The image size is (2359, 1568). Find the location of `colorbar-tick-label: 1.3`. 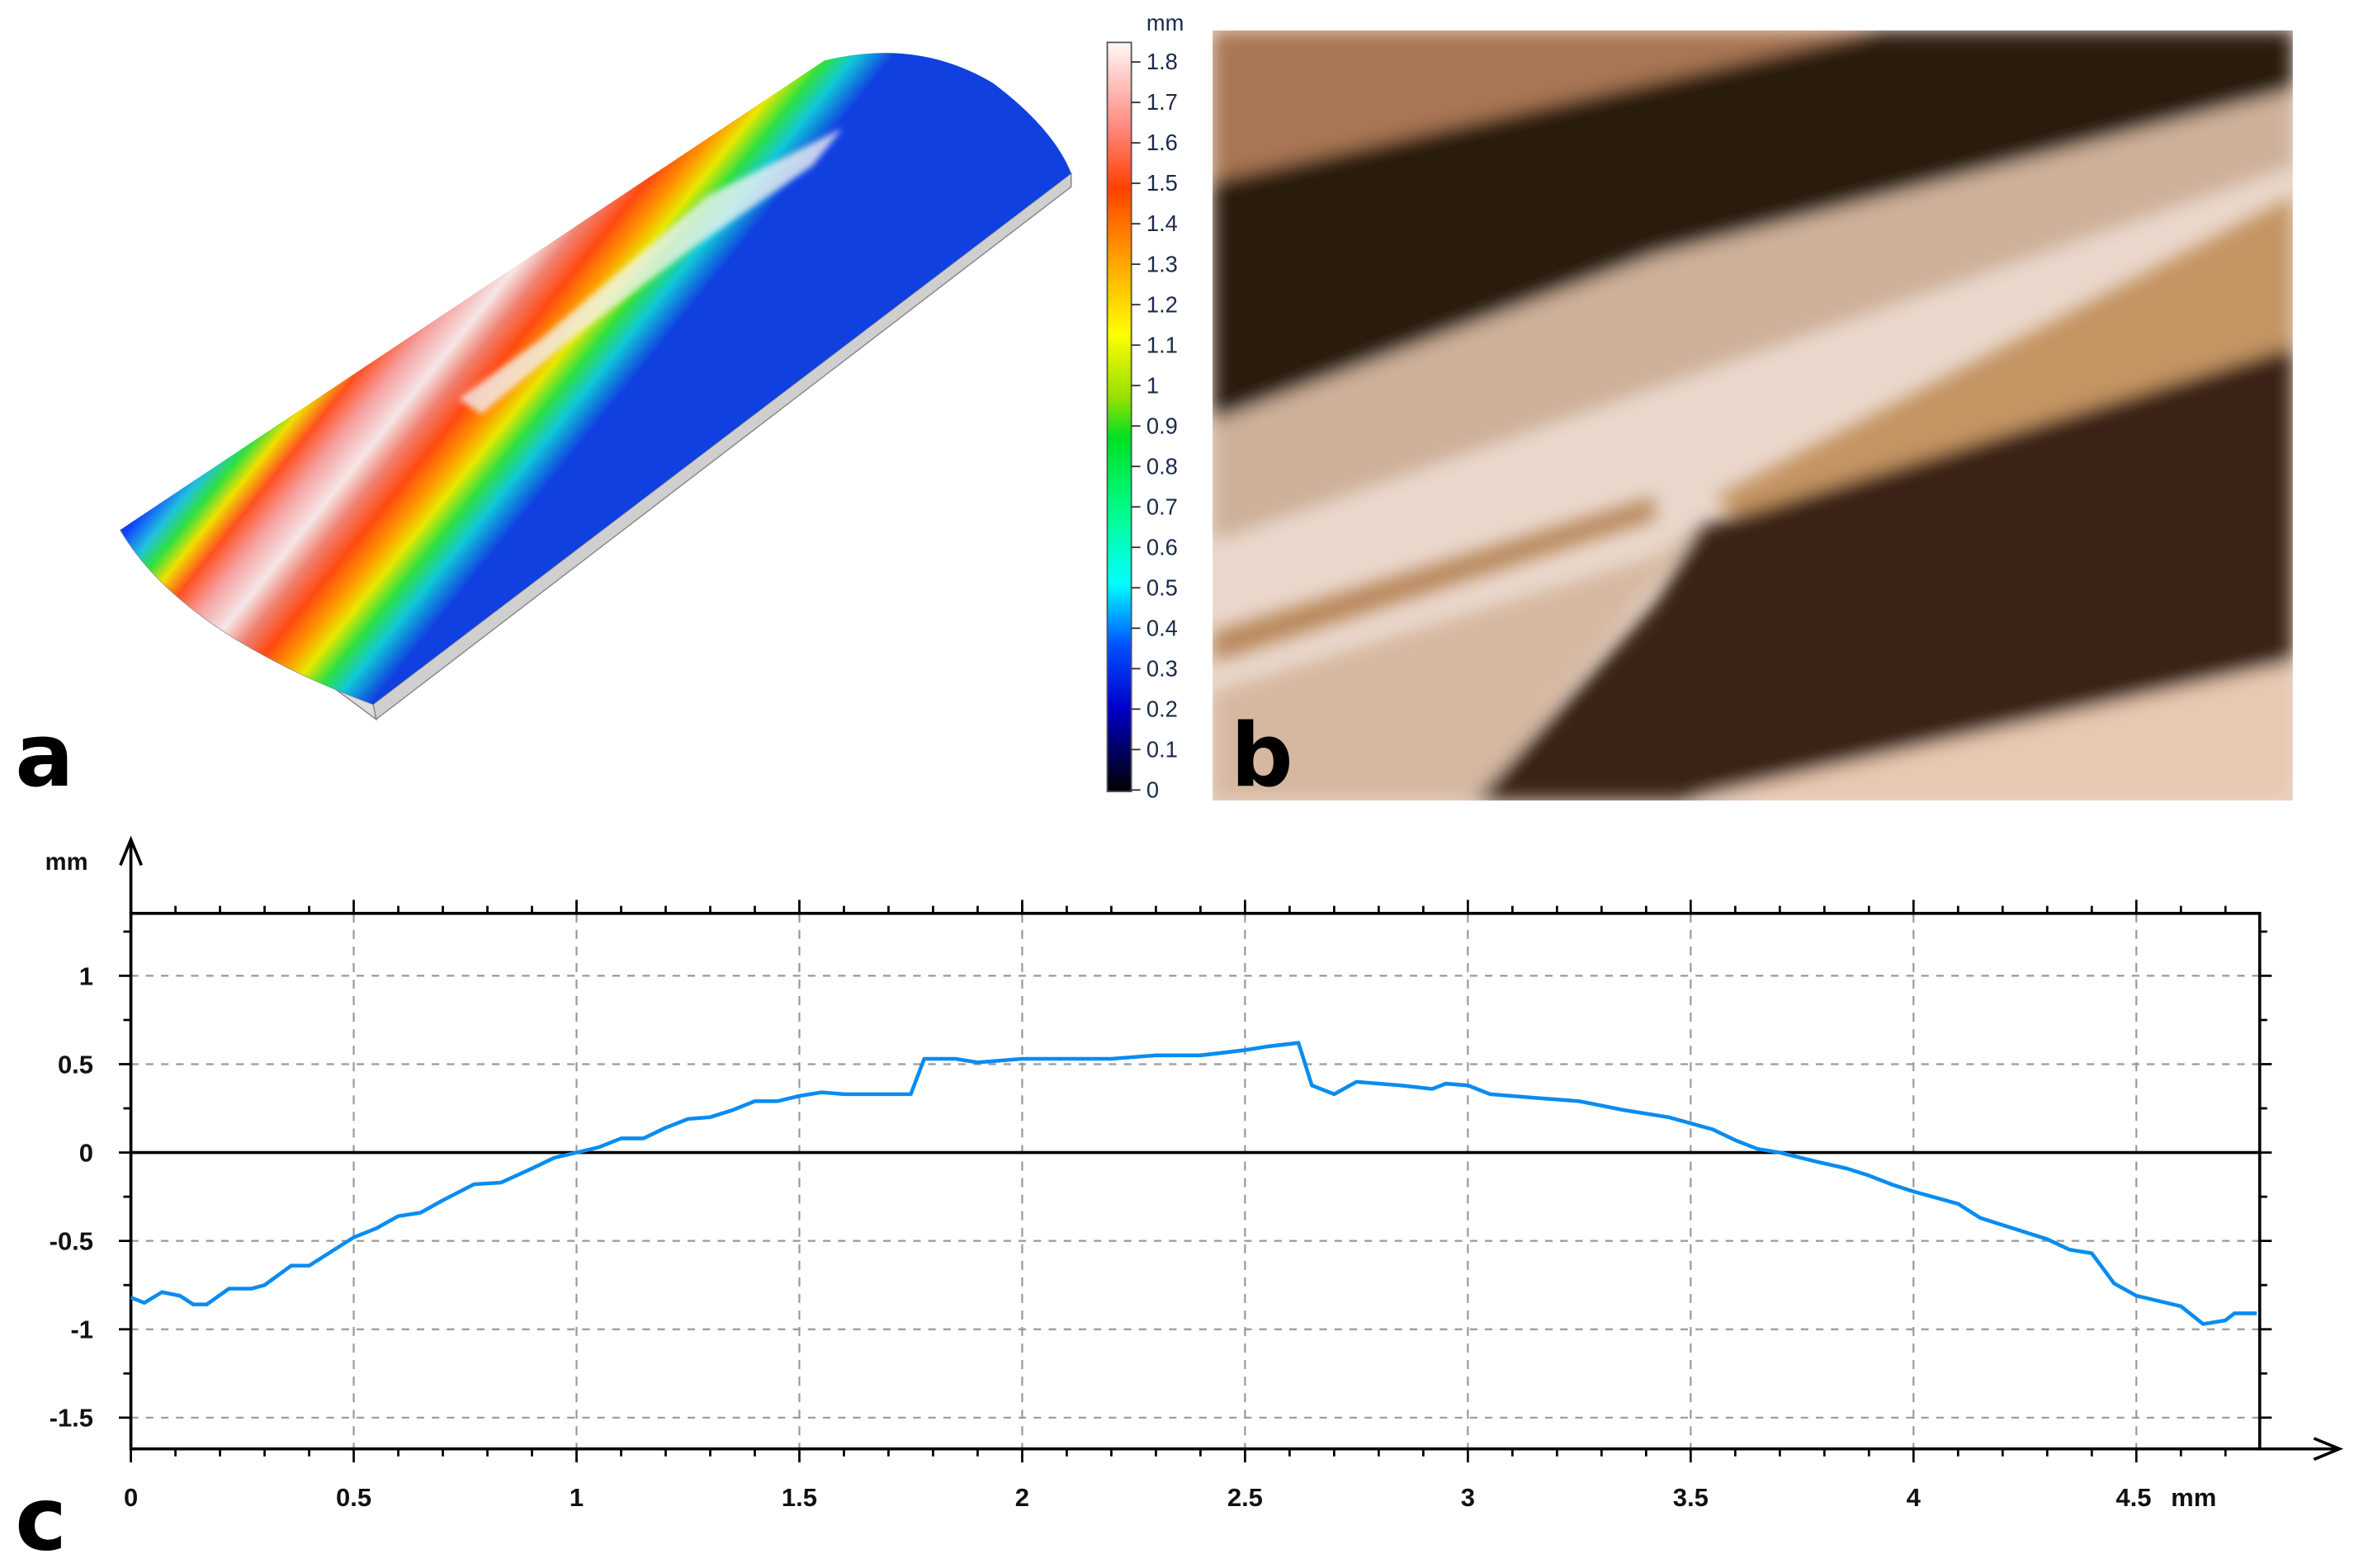

colorbar-tick-label: 1.3 is located at coordinates (1162, 263).